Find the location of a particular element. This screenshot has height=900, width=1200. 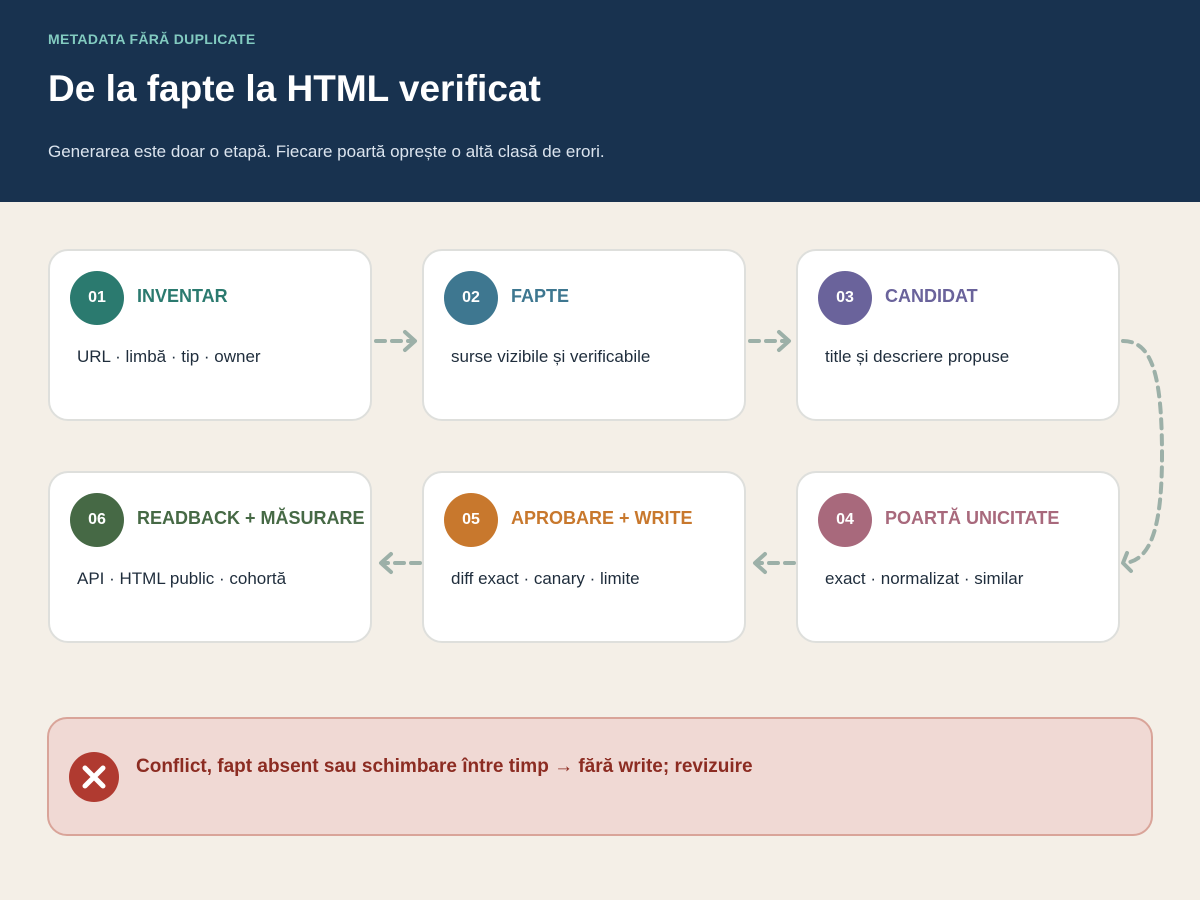

step-title: CANDIDAT is located at coordinates (931, 296).